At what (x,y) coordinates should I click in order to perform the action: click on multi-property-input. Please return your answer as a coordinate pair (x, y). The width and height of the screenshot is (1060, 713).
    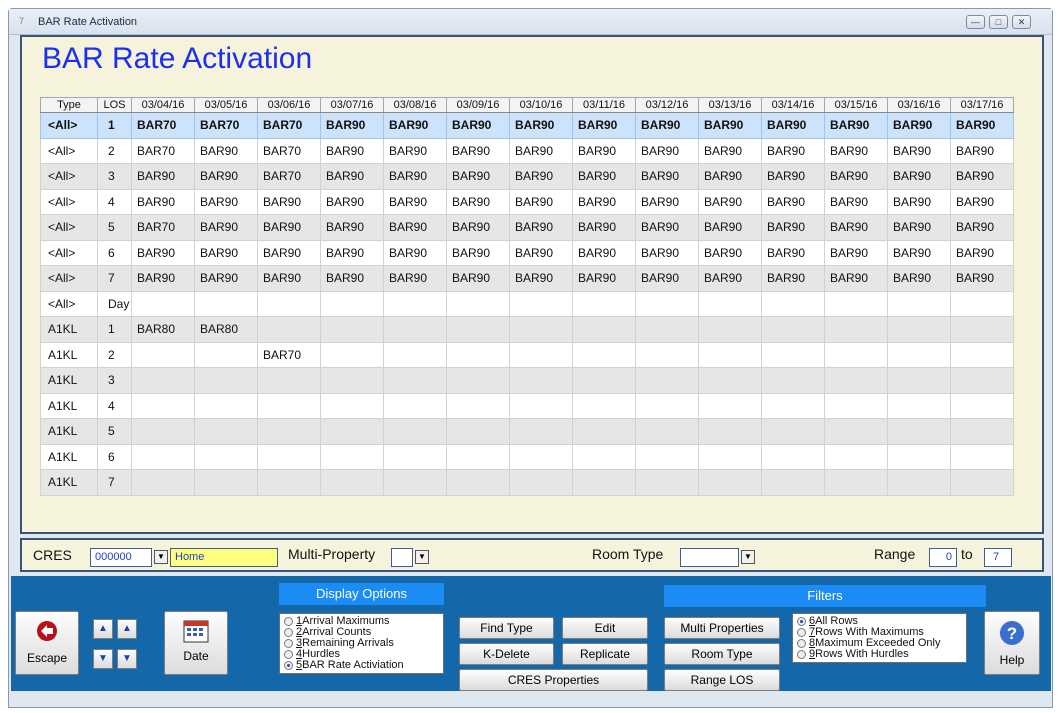
    Looking at the image, I should click on (402, 557).